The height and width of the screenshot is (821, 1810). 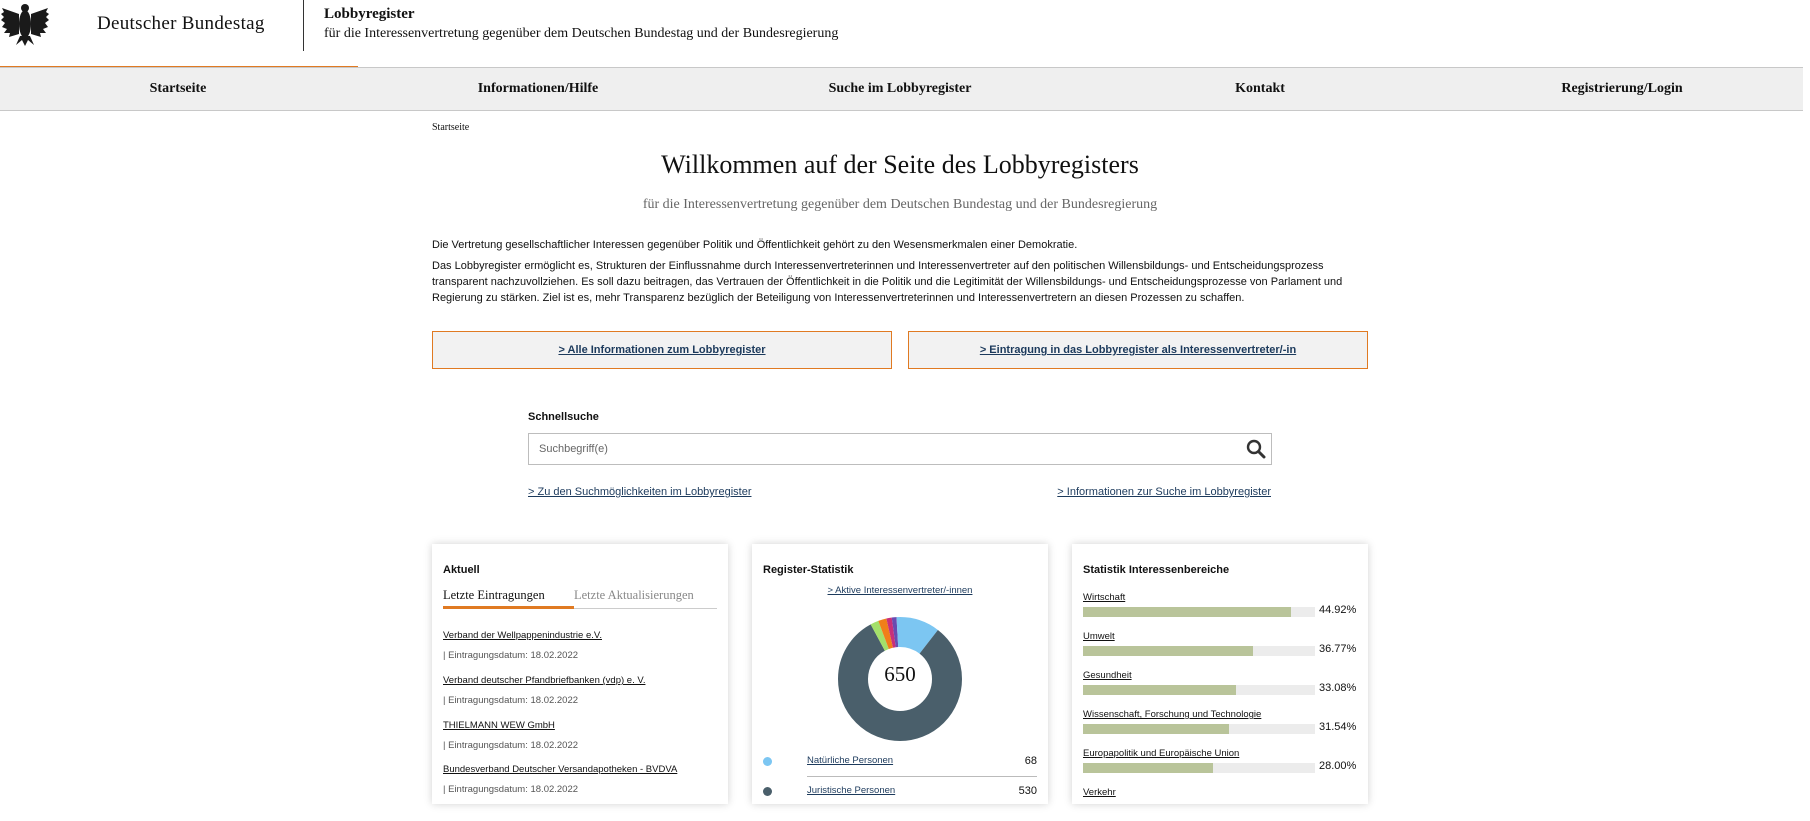 I want to click on tab-letzte-aktualisierungen: Letzte Aktualisierungen, so click(x=634, y=595).